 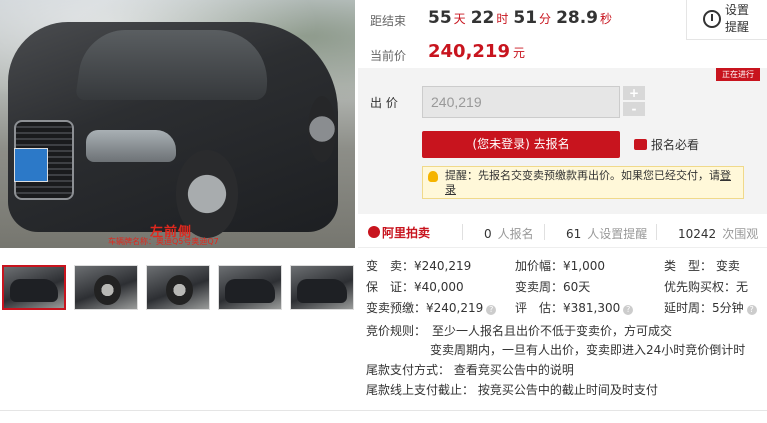 What do you see at coordinates (459, 19) in the screenshot?
I see `countdown-days-unit: 天` at bounding box center [459, 19].